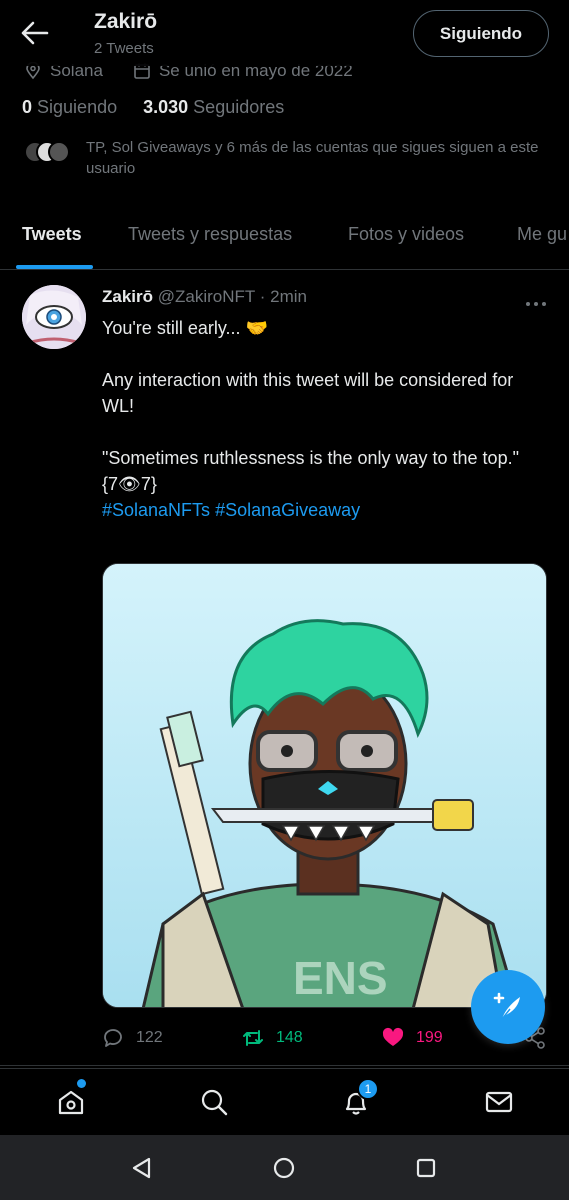 The width and height of the screenshot is (569, 1200). I want to click on notification-badge: 1, so click(368, 1089).